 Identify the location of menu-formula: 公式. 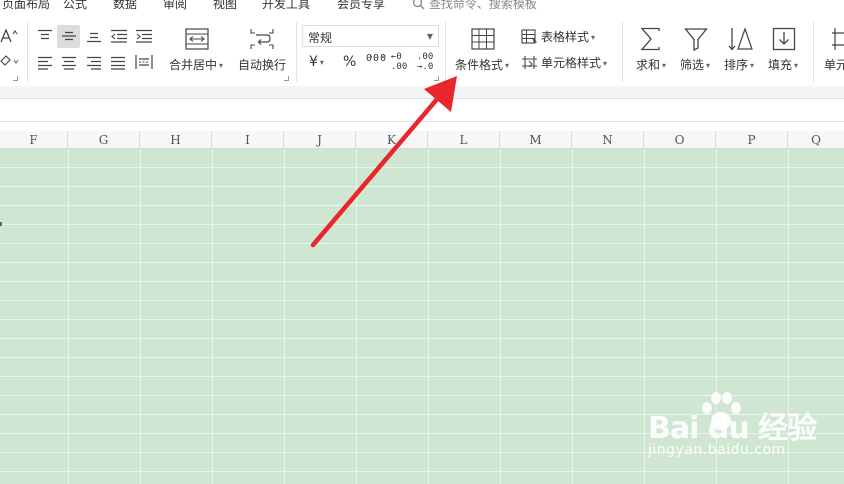
(75, 6).